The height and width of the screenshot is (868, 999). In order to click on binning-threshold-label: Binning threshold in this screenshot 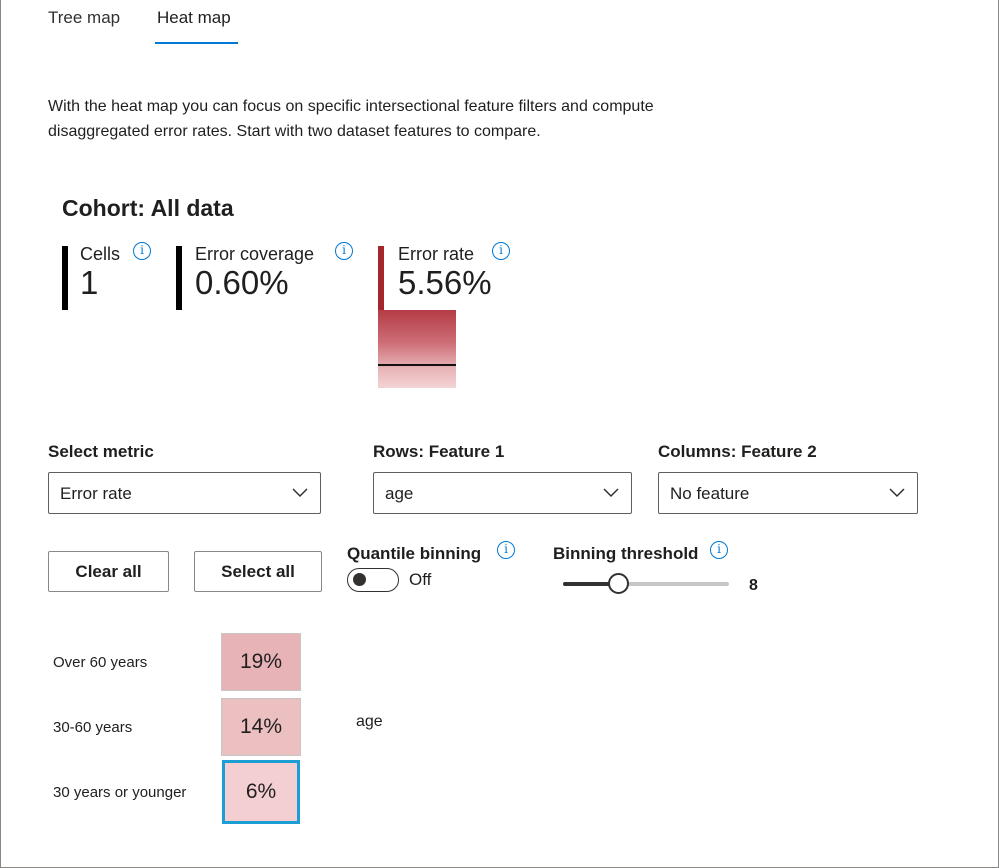, I will do `click(626, 553)`.